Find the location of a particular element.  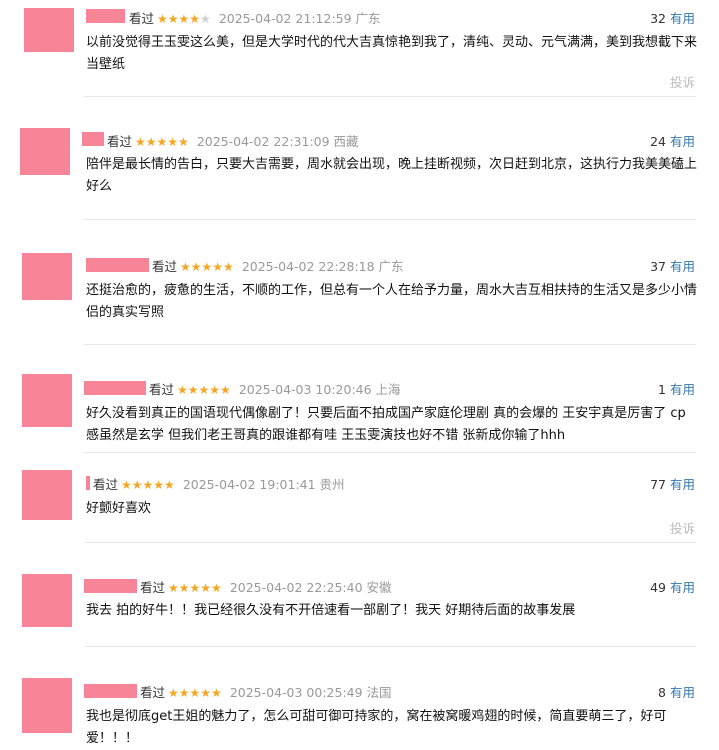

useful-vote: 32 有用 is located at coordinates (672, 17).